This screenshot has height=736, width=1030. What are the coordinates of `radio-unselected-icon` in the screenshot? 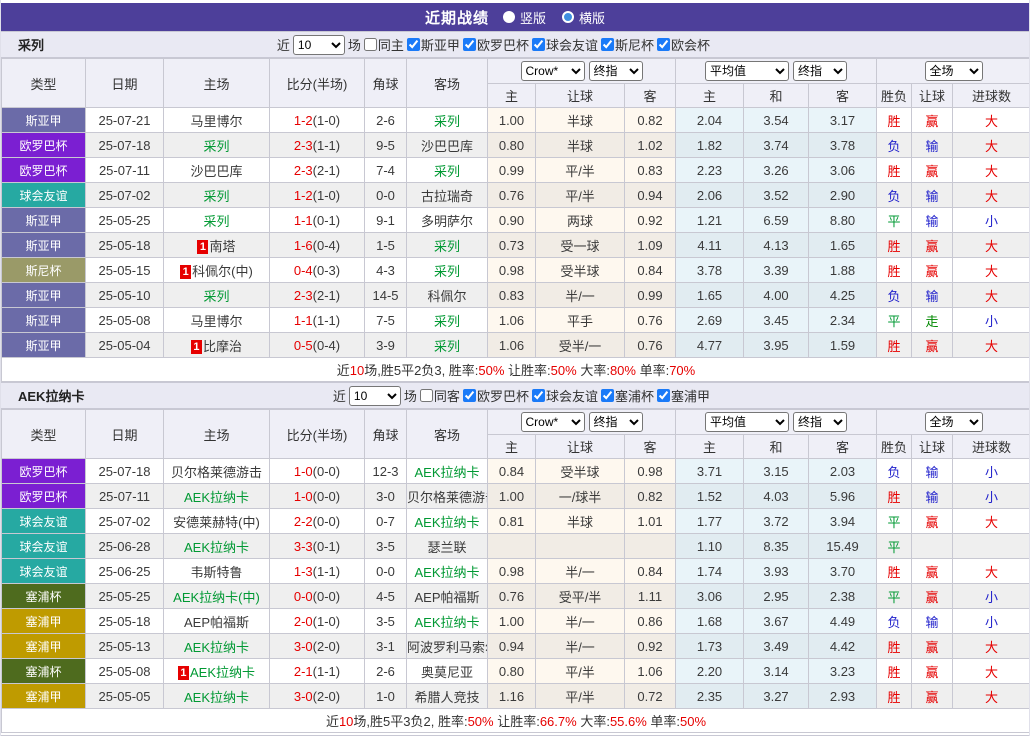 It's located at (568, 17).